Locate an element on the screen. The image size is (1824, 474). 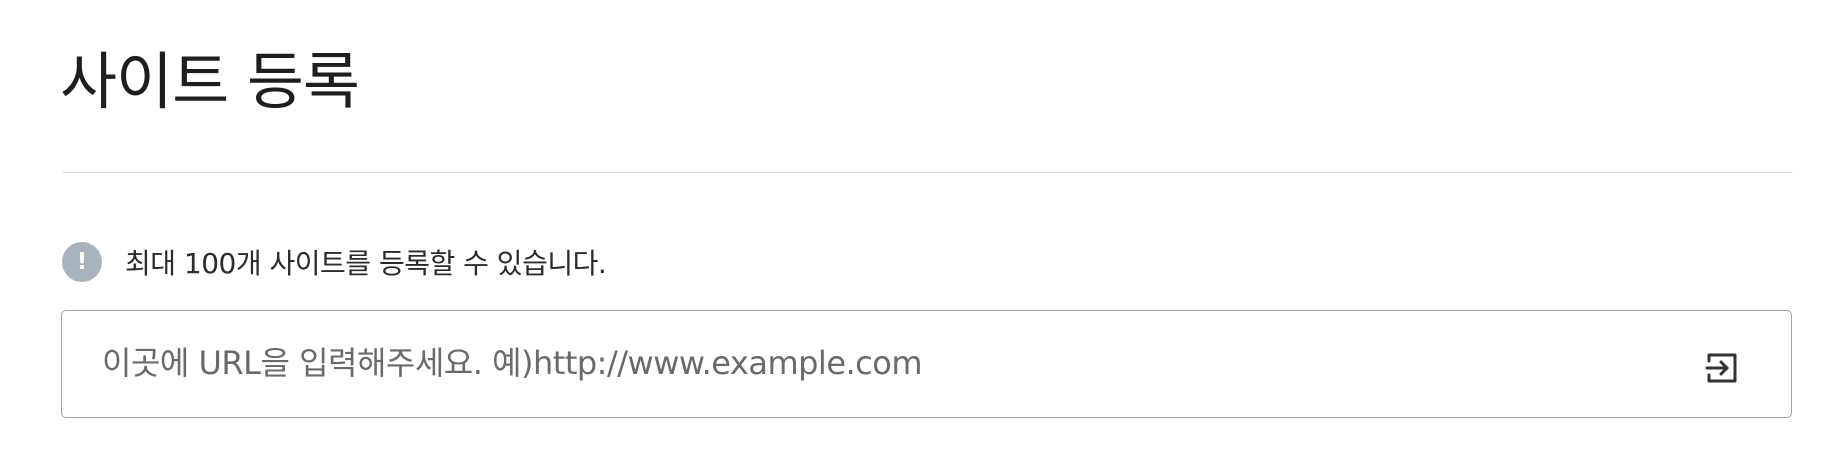
notice-text: 최대 100개 사이트를 등록할 수 있습니다. is located at coordinates (366, 263).